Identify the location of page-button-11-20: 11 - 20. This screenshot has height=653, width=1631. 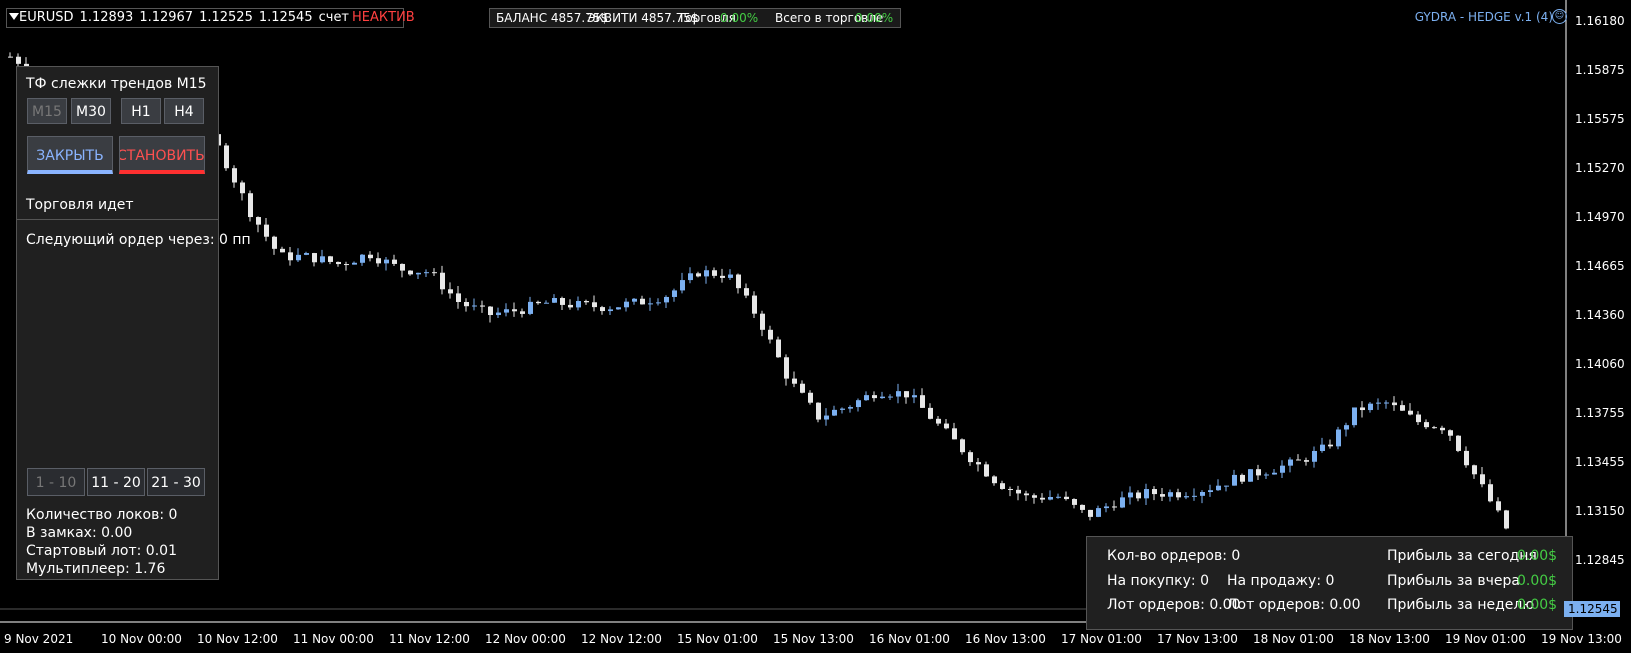
(116, 482).